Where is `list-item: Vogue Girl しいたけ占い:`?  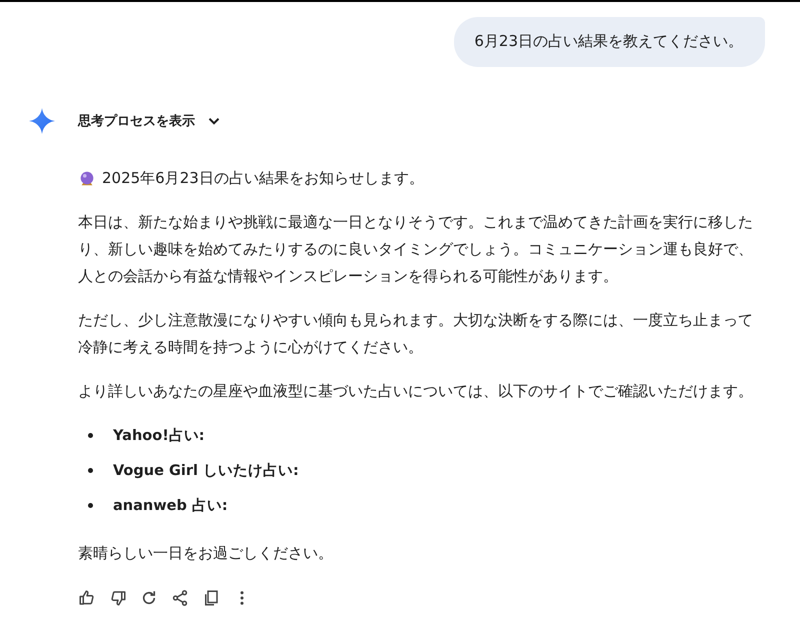 list-item: Vogue Girl しいたけ占い: is located at coordinates (206, 471).